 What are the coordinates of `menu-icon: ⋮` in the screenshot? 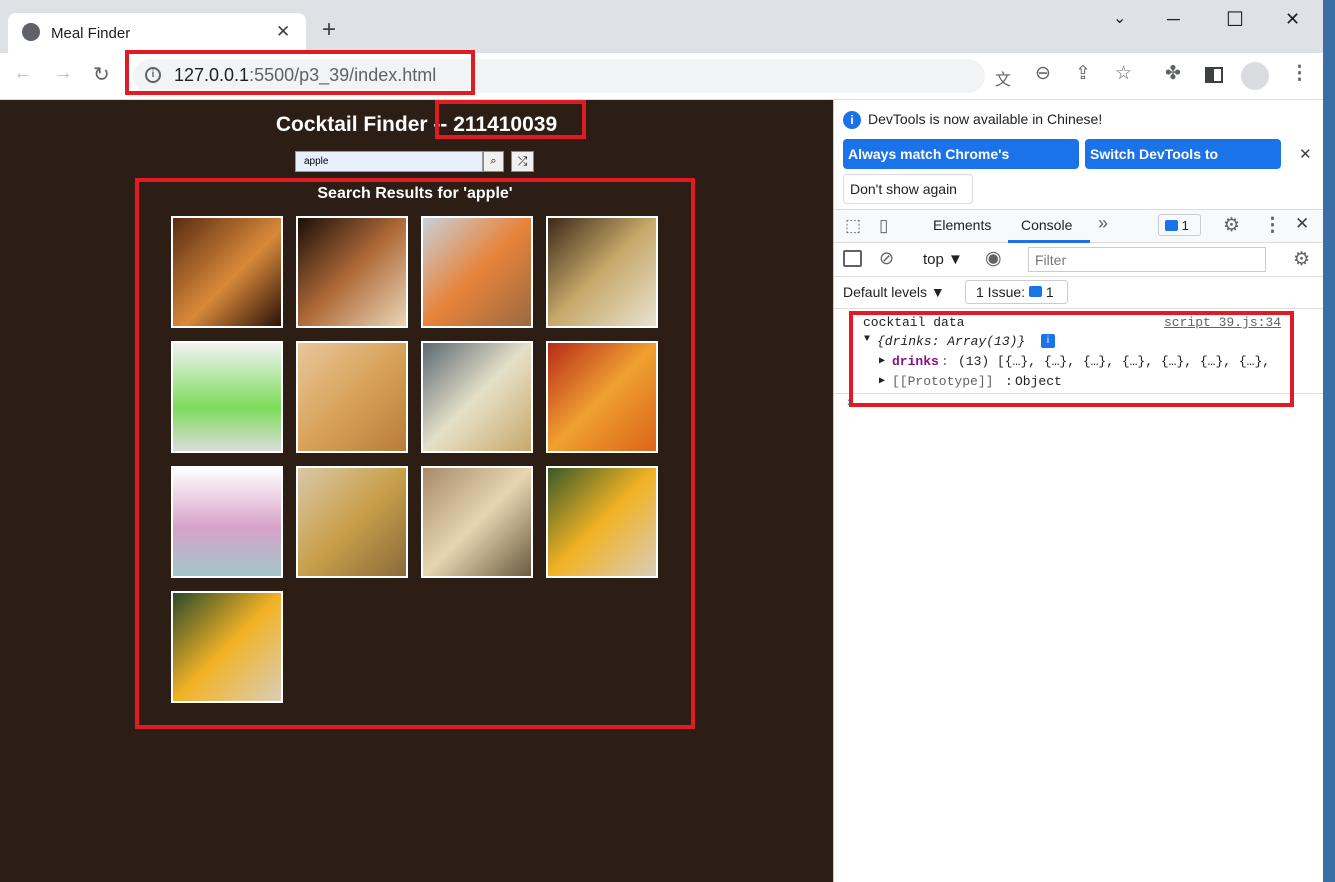 It's located at (1299, 73).